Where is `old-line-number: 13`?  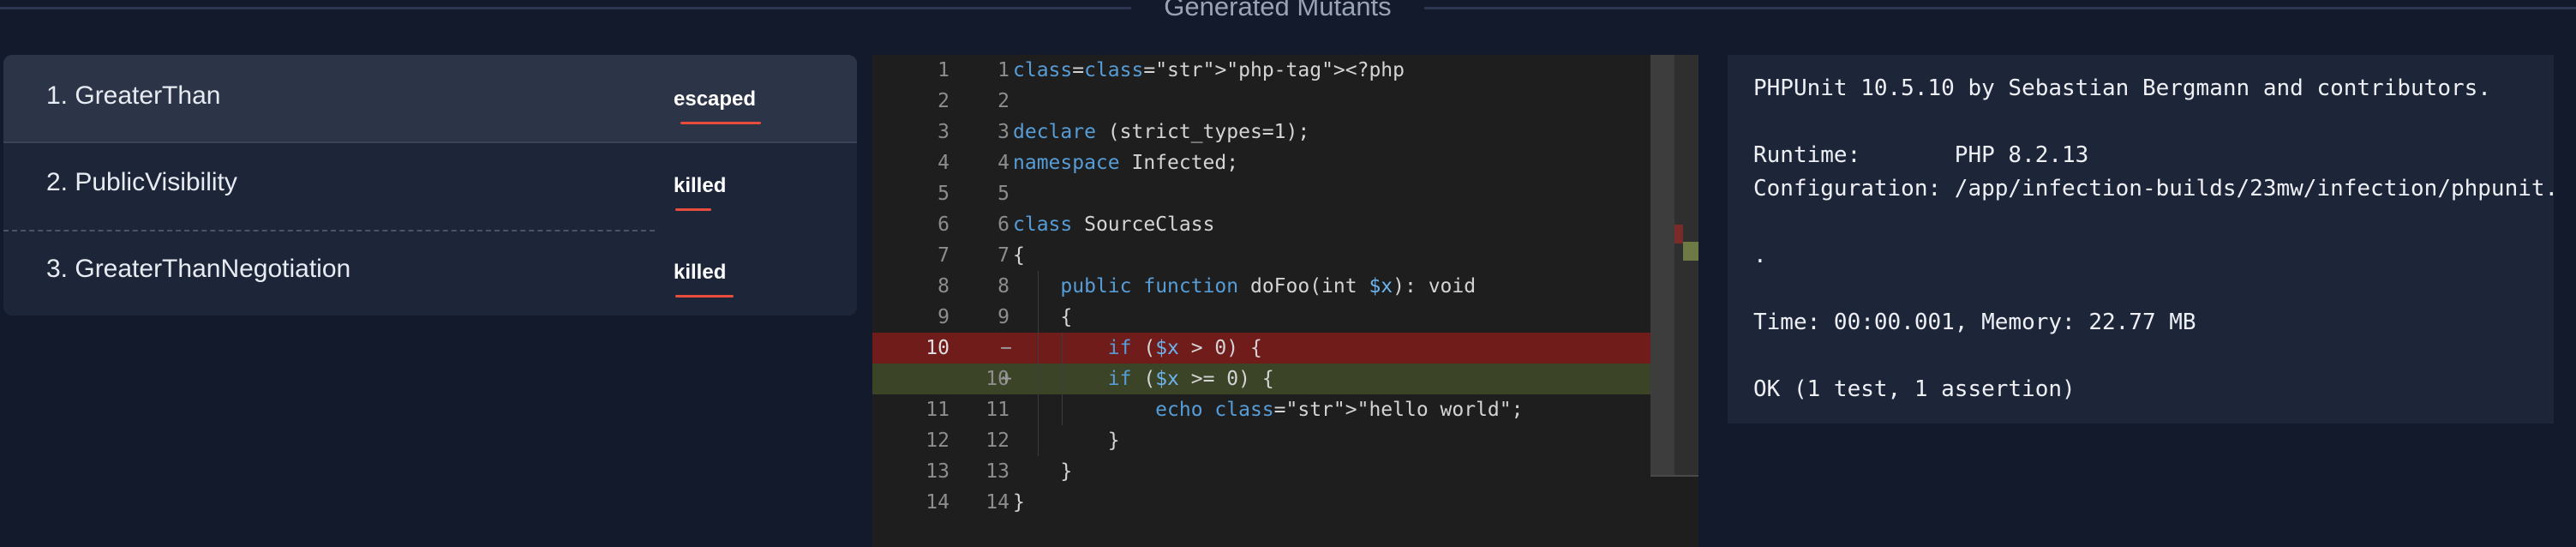 old-line-number: 13 is located at coordinates (938, 471).